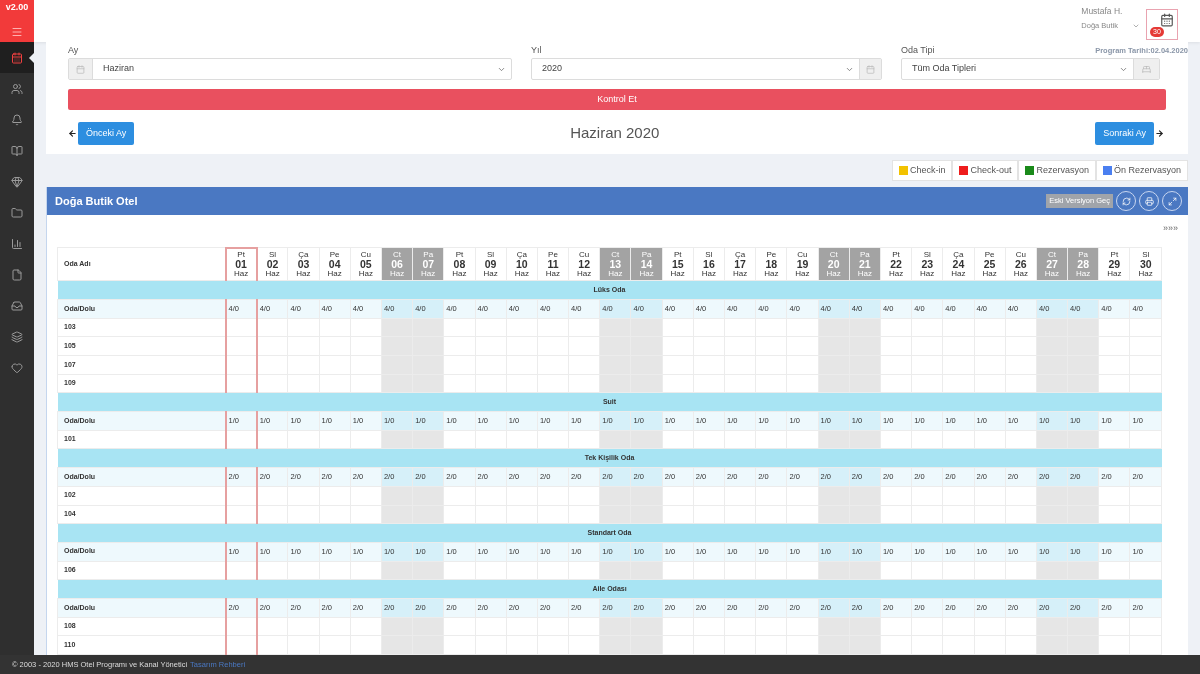 This screenshot has width=1200, height=674. I want to click on room-type-select: Tüm Oda Tipleri, so click(1030, 69).